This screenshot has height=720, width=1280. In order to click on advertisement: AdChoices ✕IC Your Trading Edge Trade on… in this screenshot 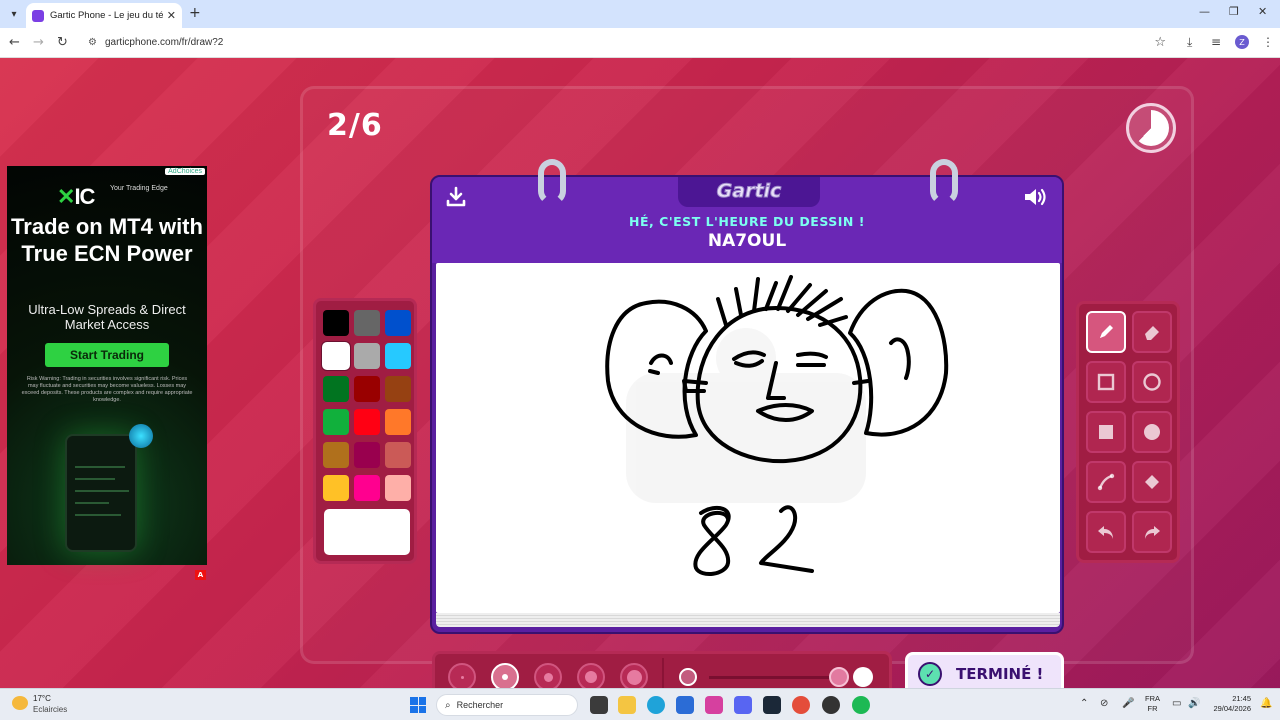, I will do `click(107, 365)`.